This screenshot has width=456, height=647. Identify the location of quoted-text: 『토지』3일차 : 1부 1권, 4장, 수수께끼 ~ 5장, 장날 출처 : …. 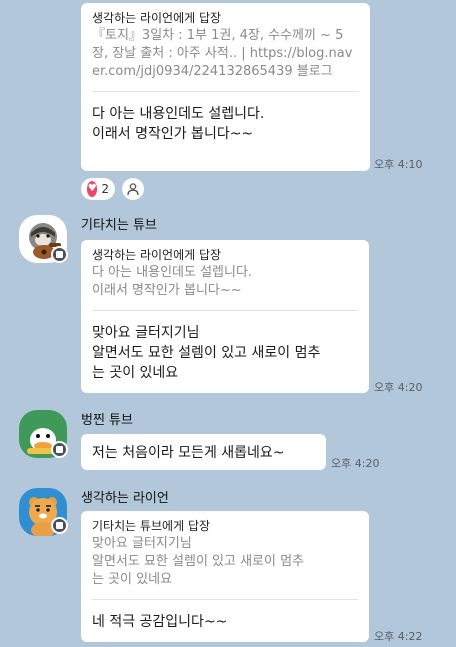
(225, 54).